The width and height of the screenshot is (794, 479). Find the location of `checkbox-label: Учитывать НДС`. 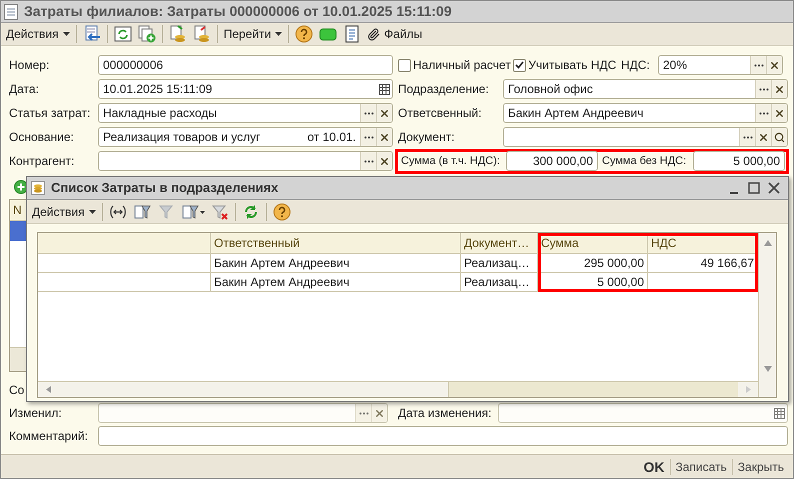

checkbox-label: Учитывать НДС is located at coordinates (572, 65).